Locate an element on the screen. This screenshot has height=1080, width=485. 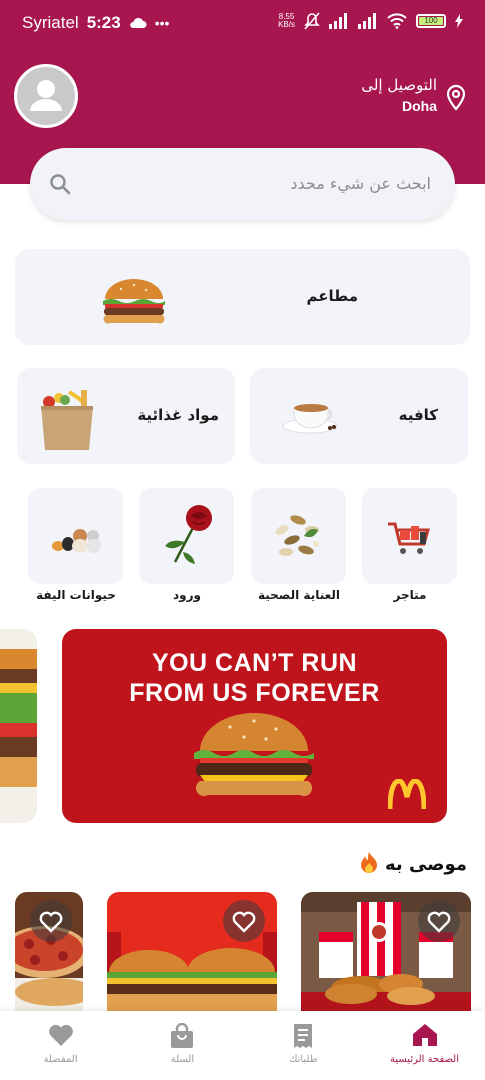
category-cafe: كافيه is located at coordinates (359, 416).